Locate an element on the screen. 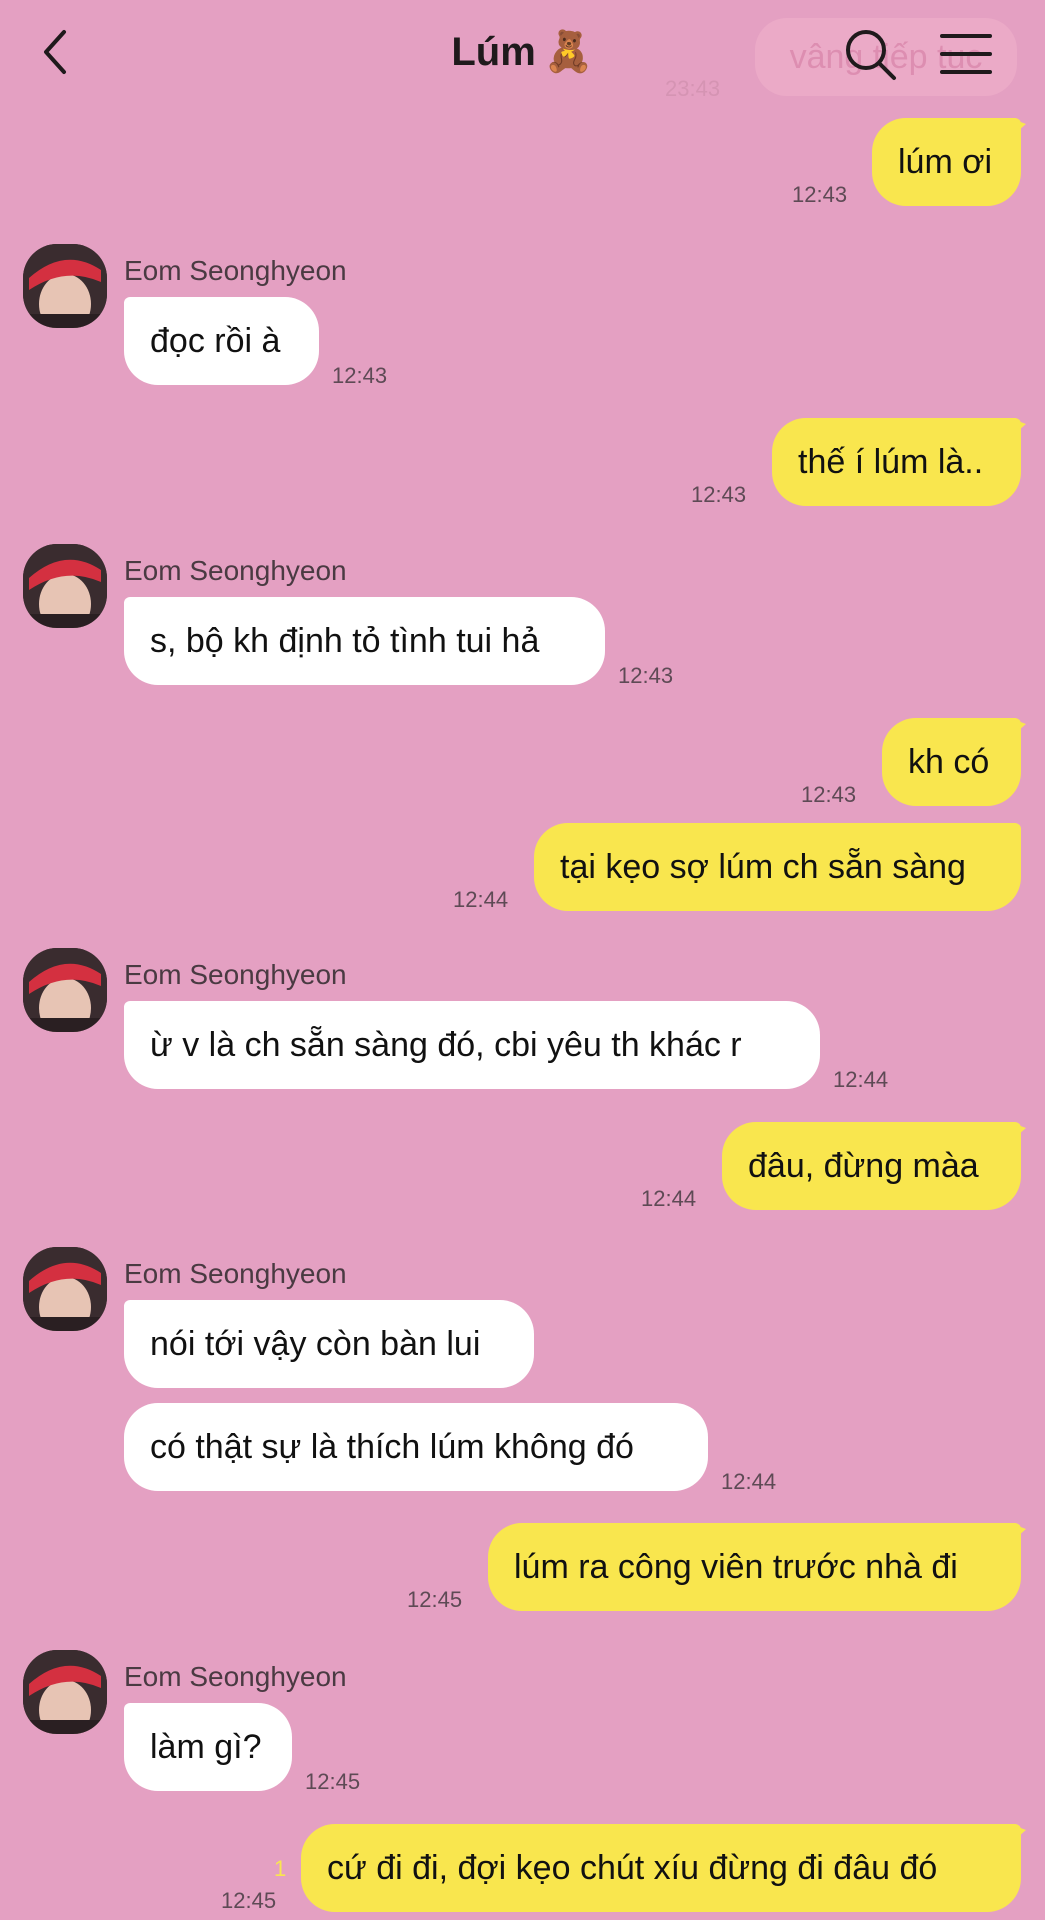 The width and height of the screenshot is (1045, 1920). hamburger-menu-icon is located at coordinates (966, 54).